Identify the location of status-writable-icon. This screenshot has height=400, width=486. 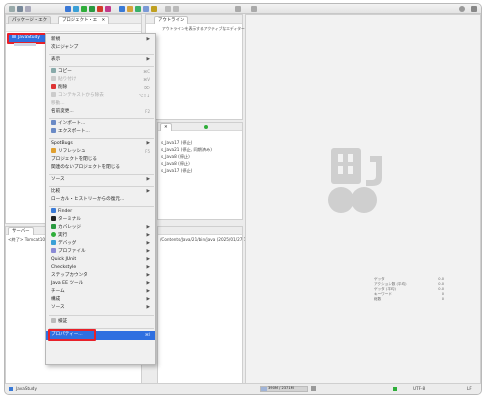
(395, 389).